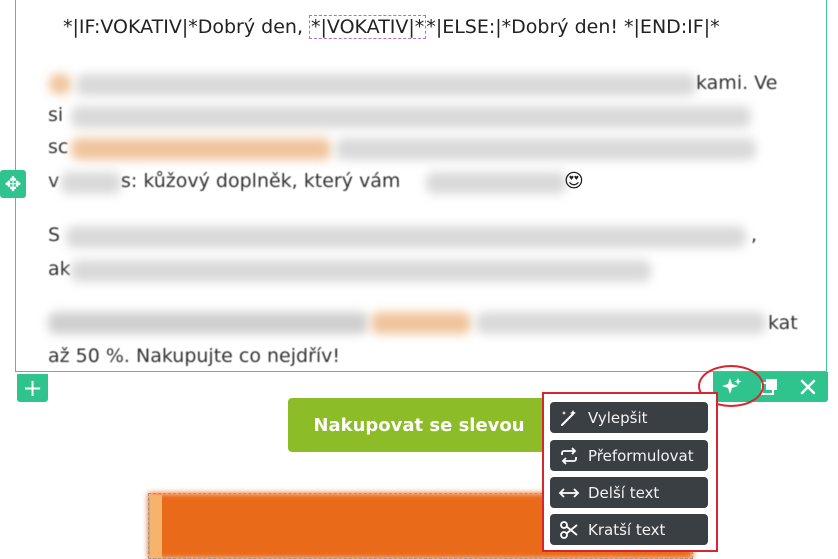  Describe the element at coordinates (783, 323) in the screenshot. I see `text-fragment: kat` at that location.